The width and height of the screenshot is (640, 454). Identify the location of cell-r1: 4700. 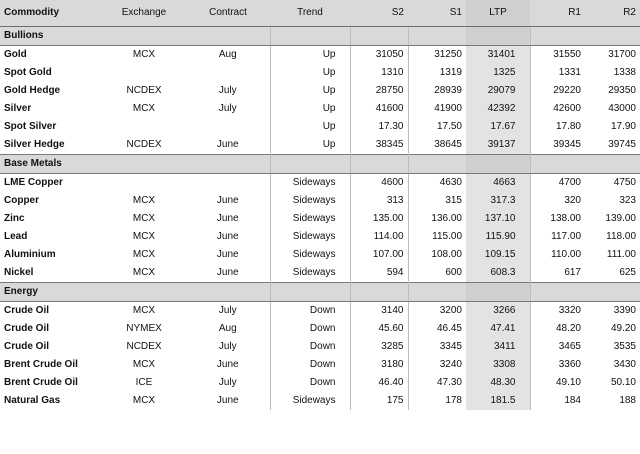
(557, 182).